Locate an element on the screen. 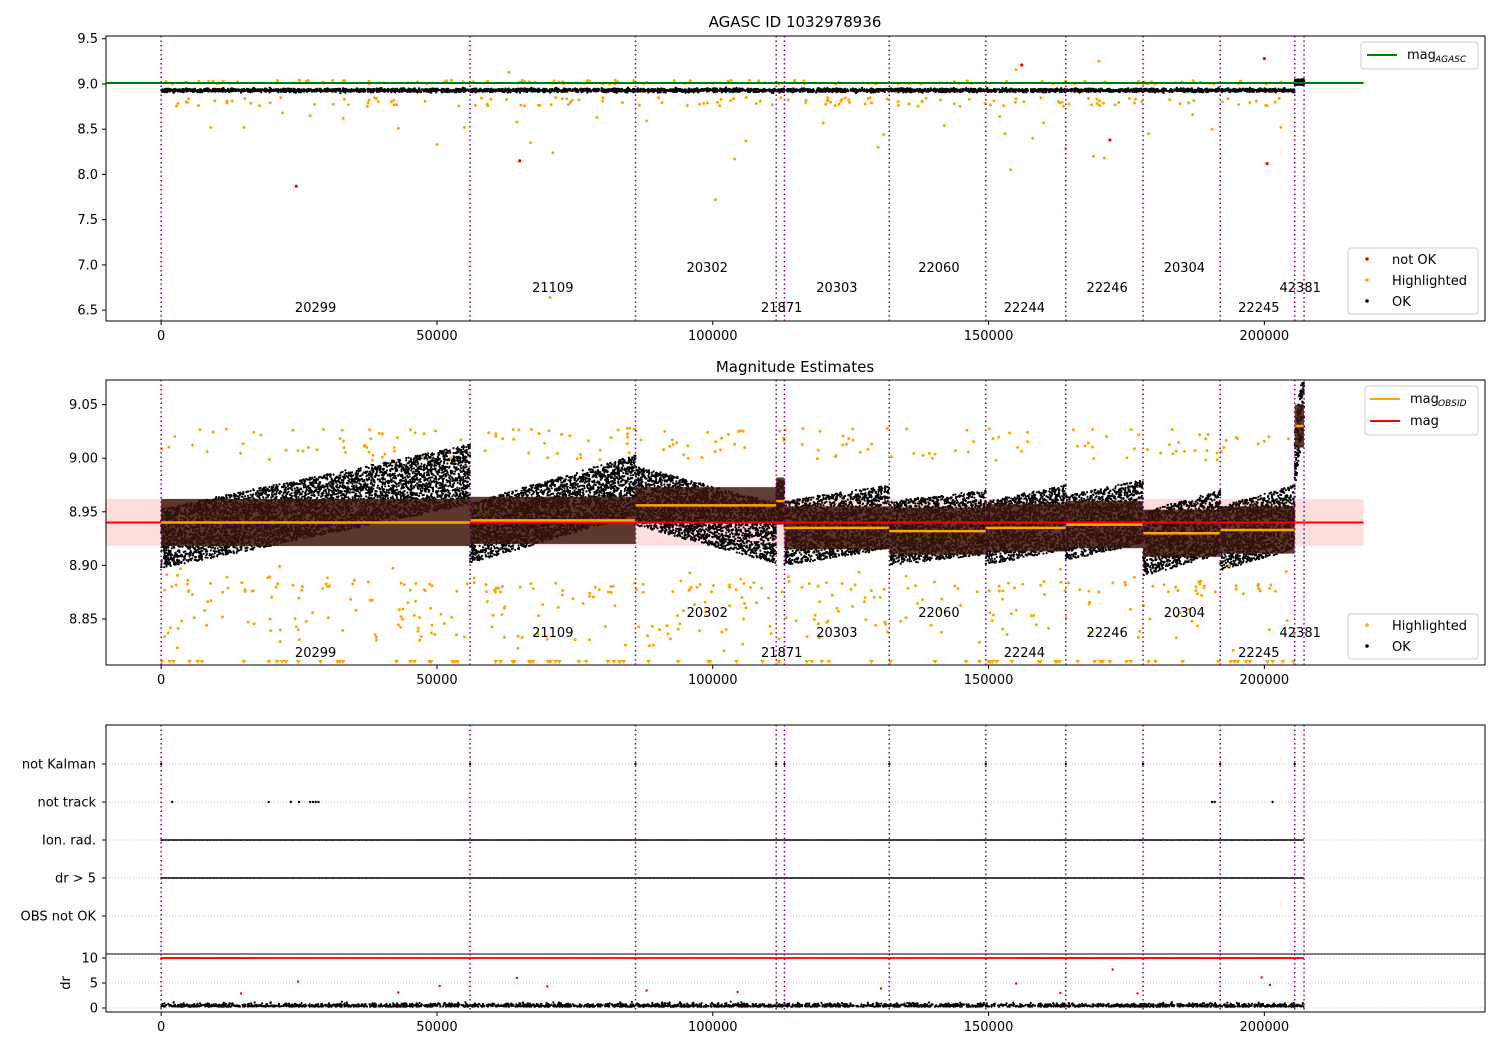  agasc-panel-obsid-label: 20299 is located at coordinates (315, 308).